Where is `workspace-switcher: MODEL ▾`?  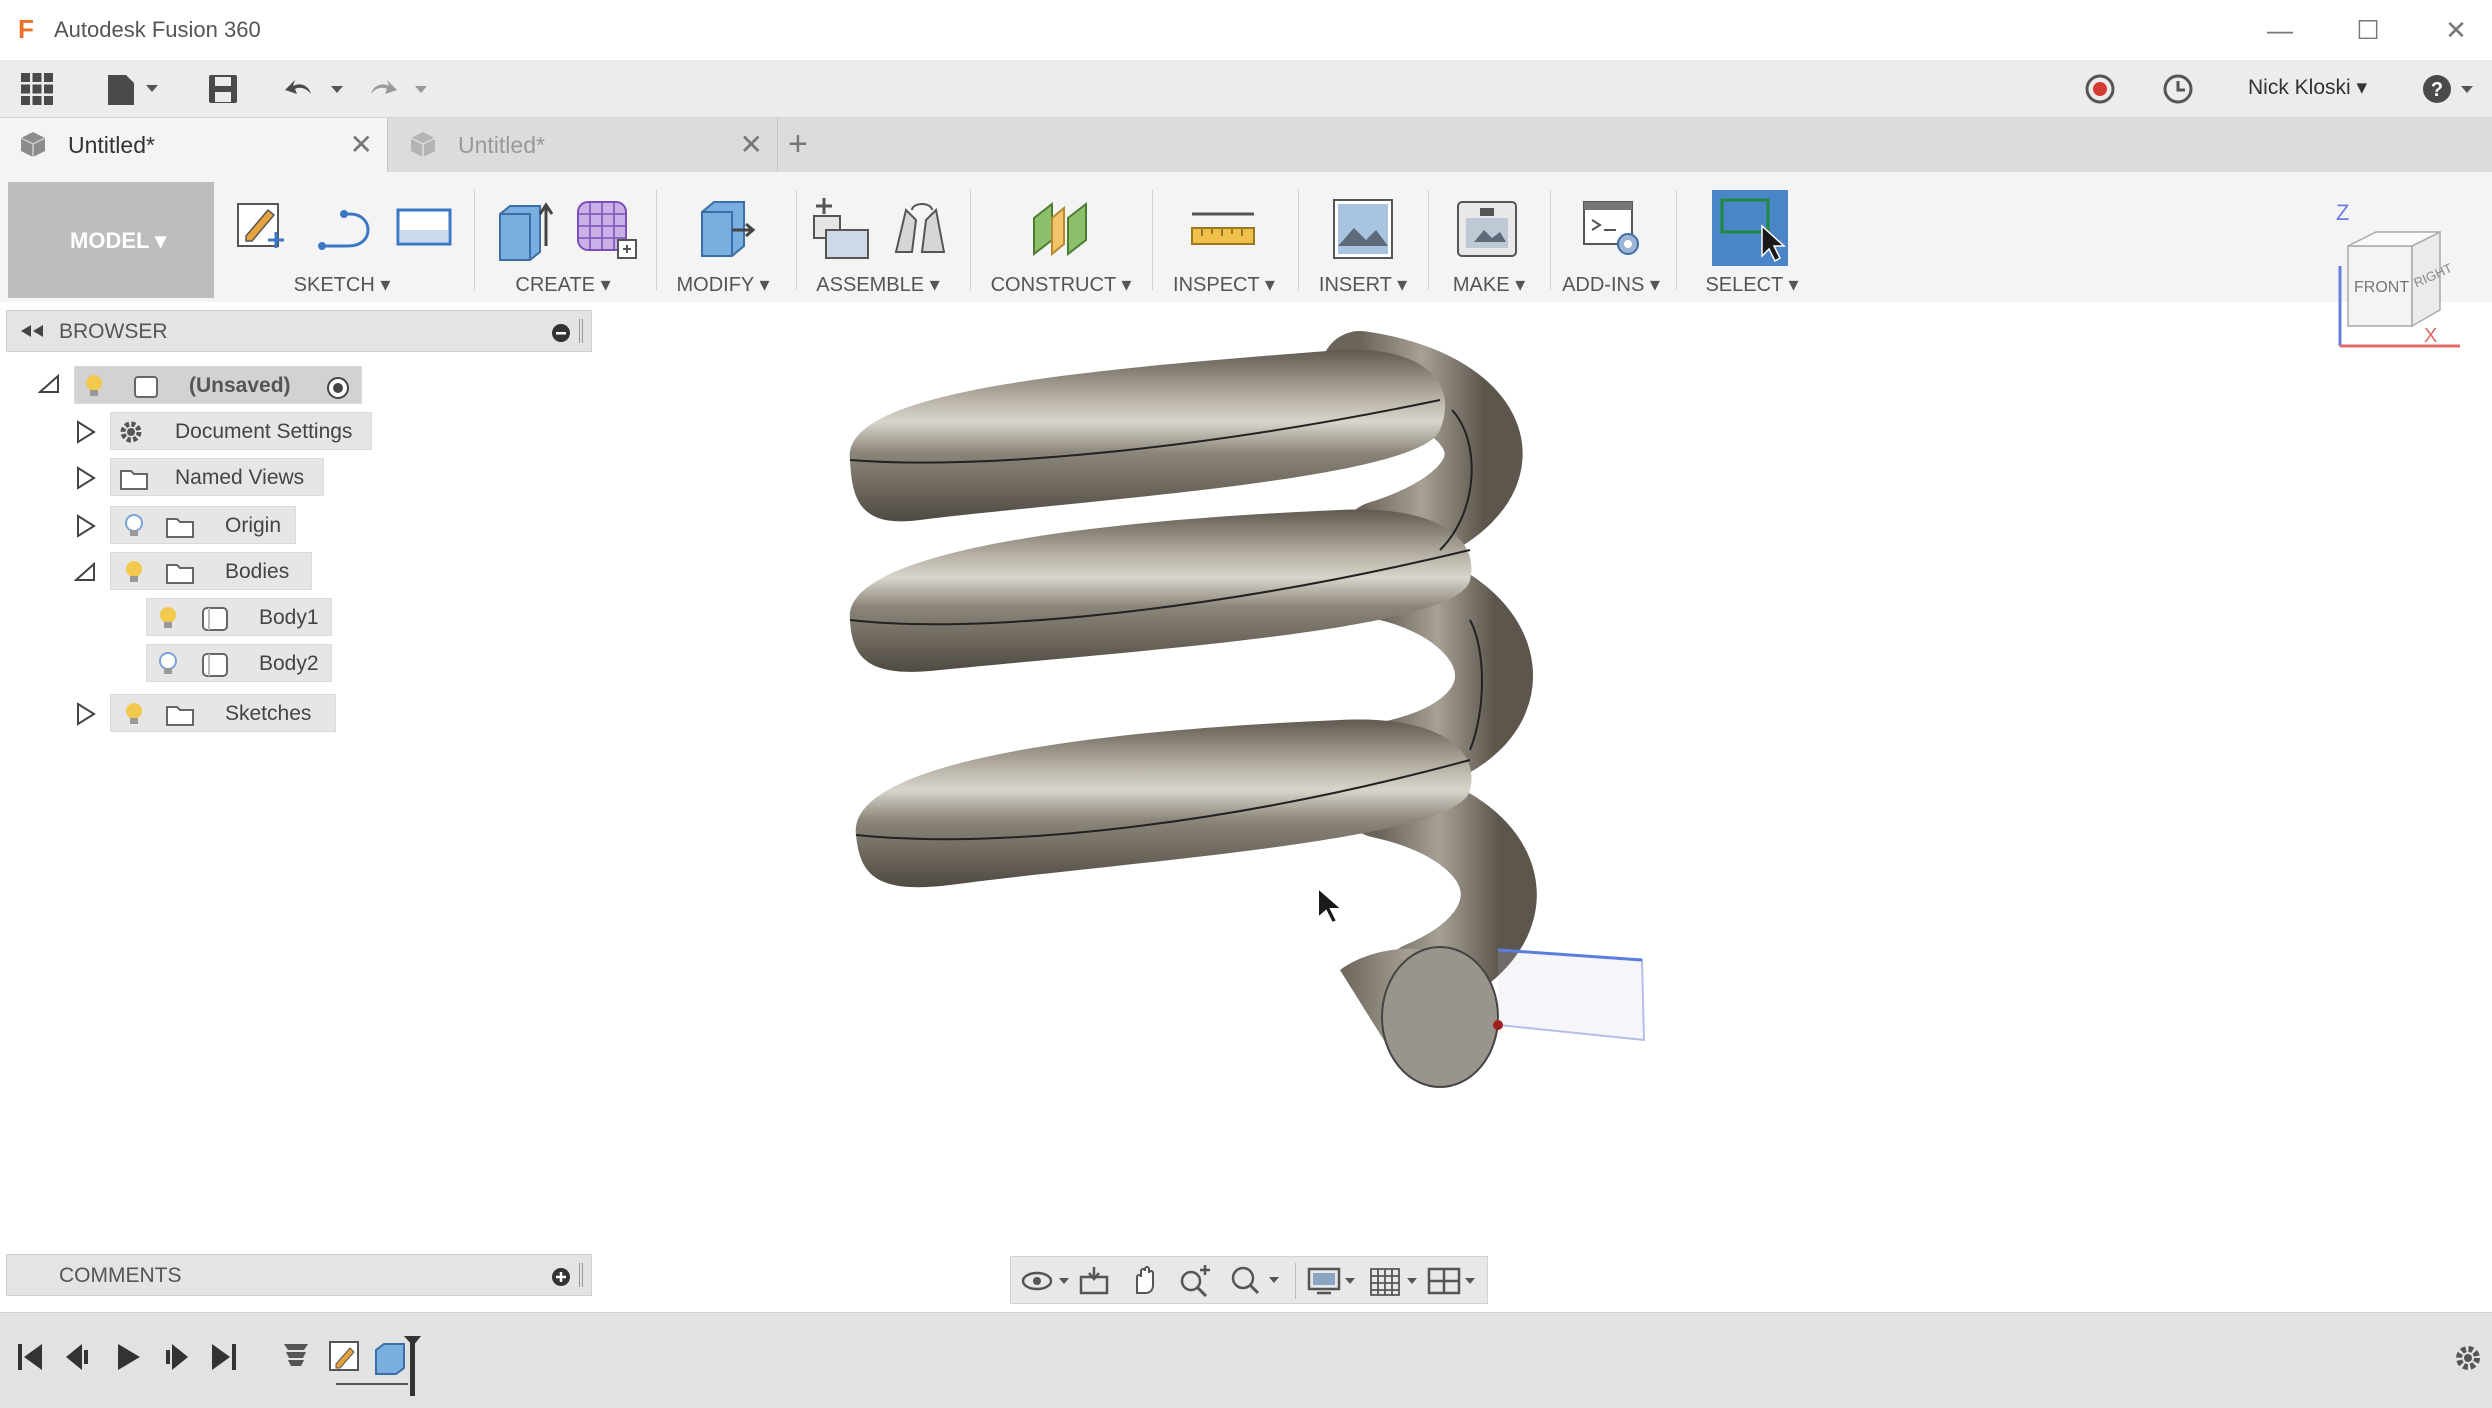
workspace-switcher: MODEL ▾ is located at coordinates (111, 240).